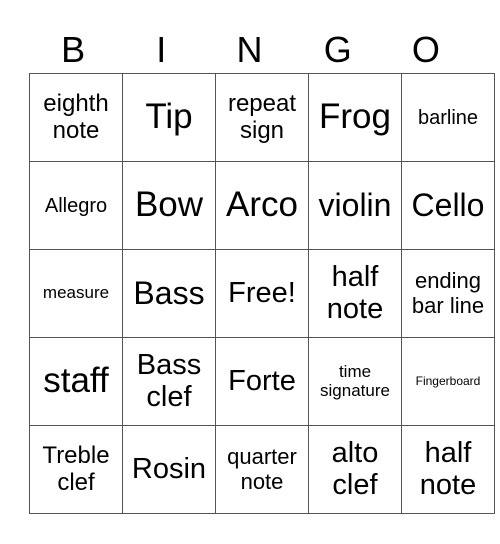 The height and width of the screenshot is (544, 500). I want to click on bingo-cell: Cello, so click(448, 205).